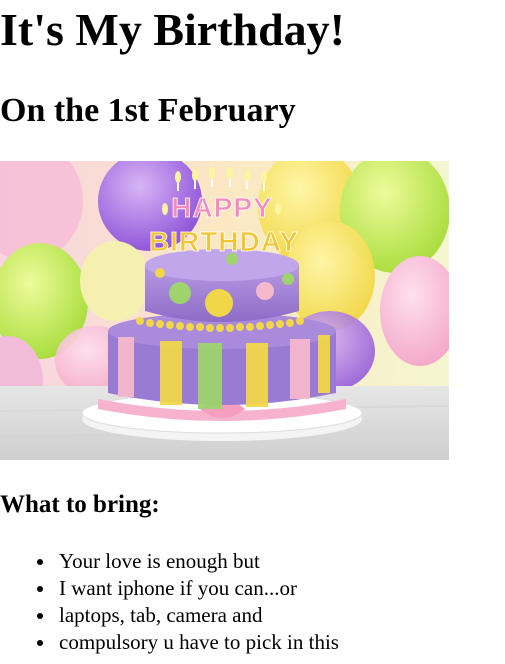 The height and width of the screenshot is (664, 505). Describe the element at coordinates (188, 561) in the screenshot. I see `list-item: Your love is enough but` at that location.